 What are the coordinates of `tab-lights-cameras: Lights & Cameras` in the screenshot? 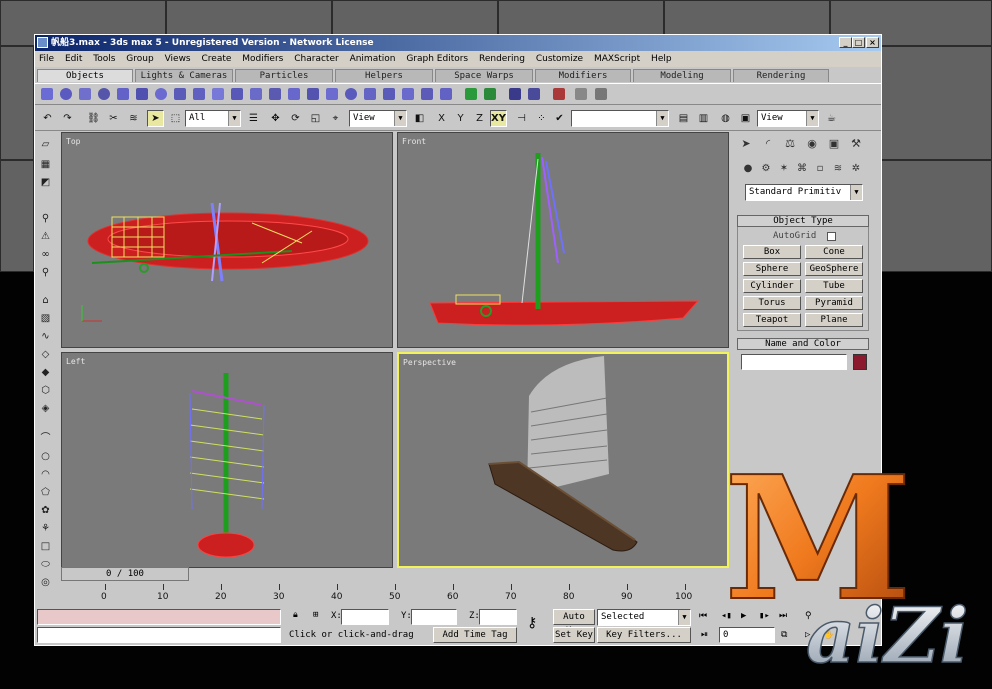 It's located at (184, 75).